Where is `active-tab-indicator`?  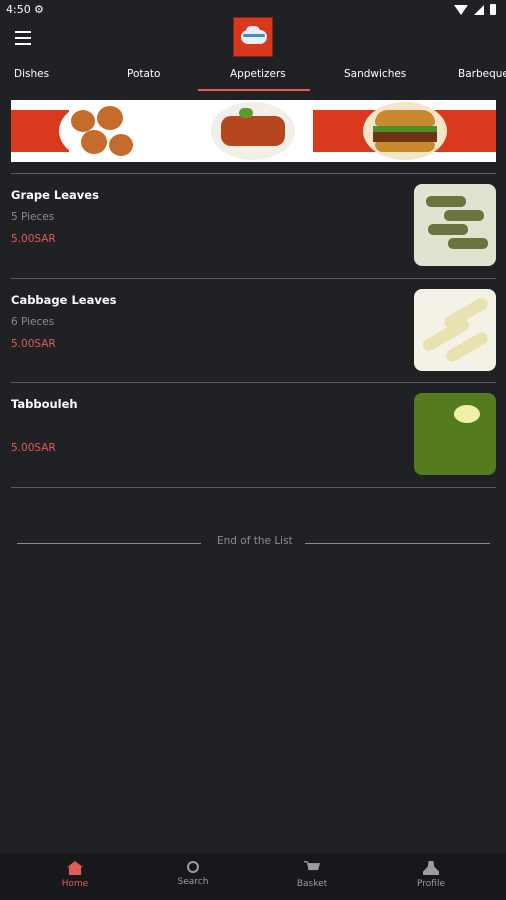
active-tab-indicator is located at coordinates (254, 90).